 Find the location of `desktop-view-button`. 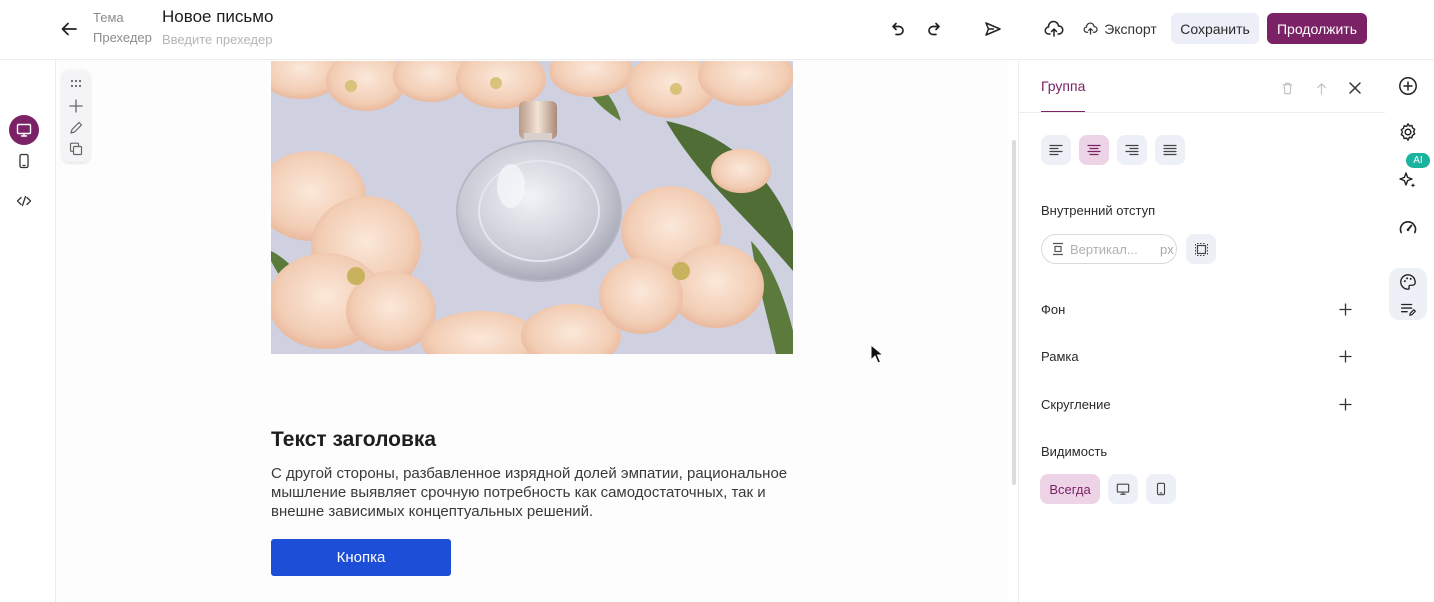

desktop-view-button is located at coordinates (24, 130).